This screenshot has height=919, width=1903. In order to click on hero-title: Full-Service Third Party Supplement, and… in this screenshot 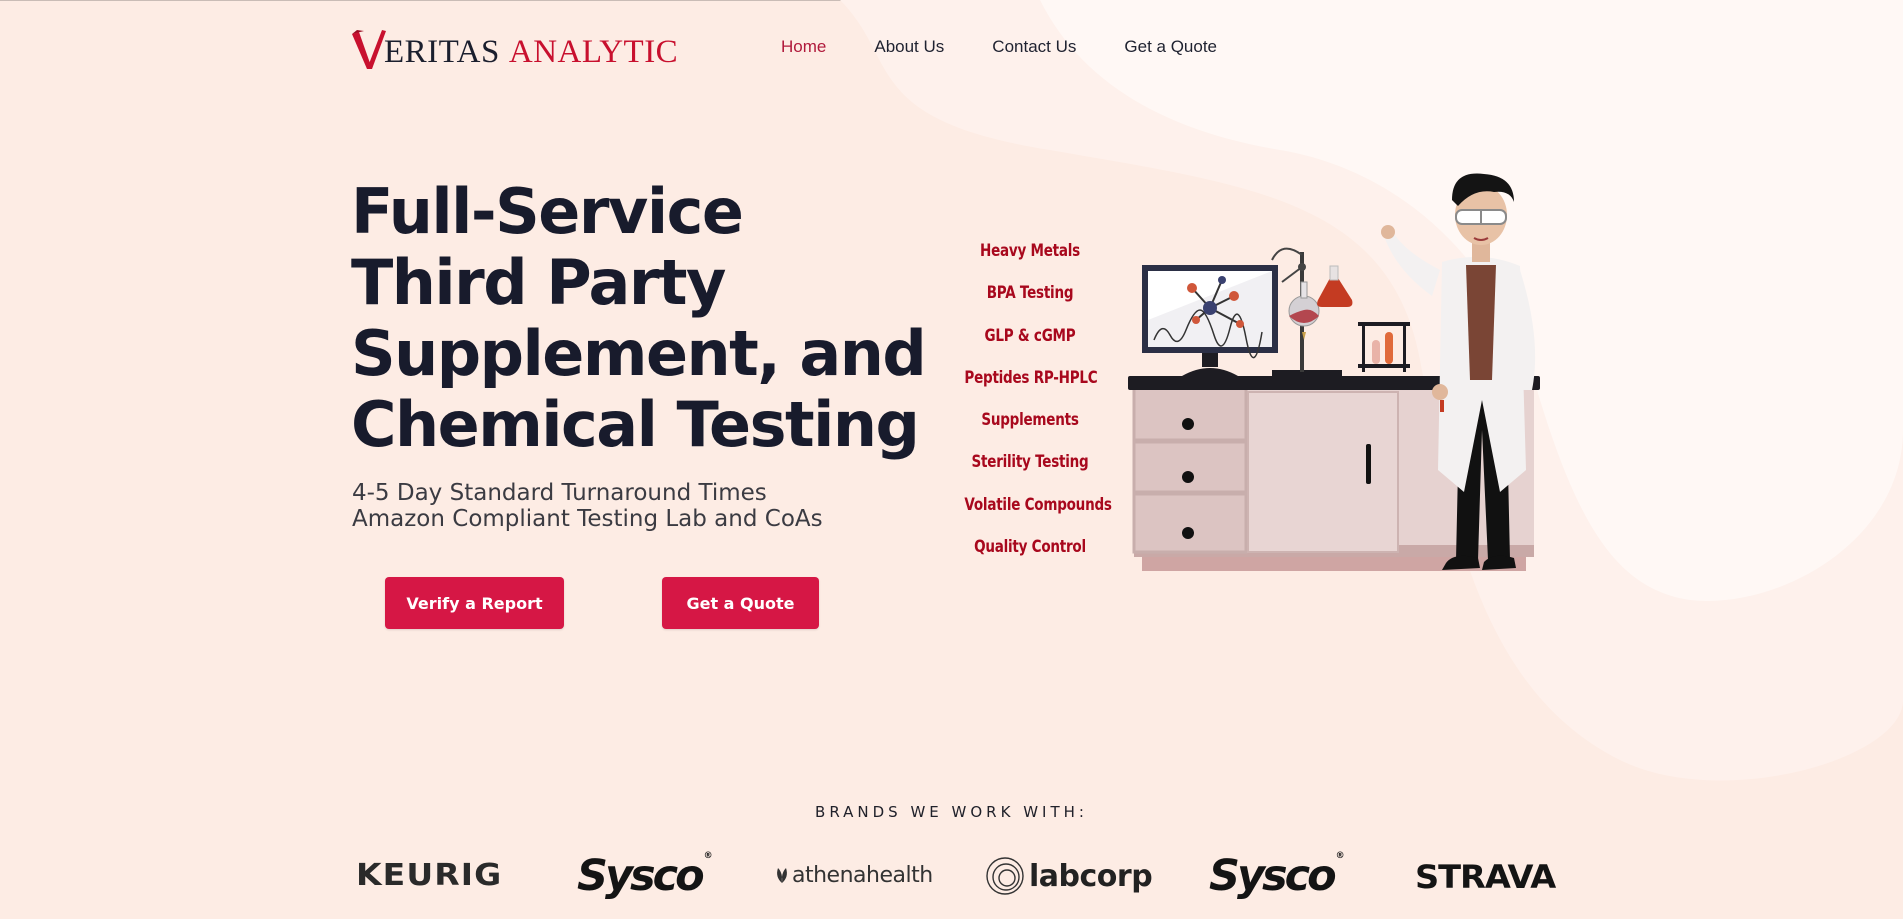, I will do `click(639, 318)`.